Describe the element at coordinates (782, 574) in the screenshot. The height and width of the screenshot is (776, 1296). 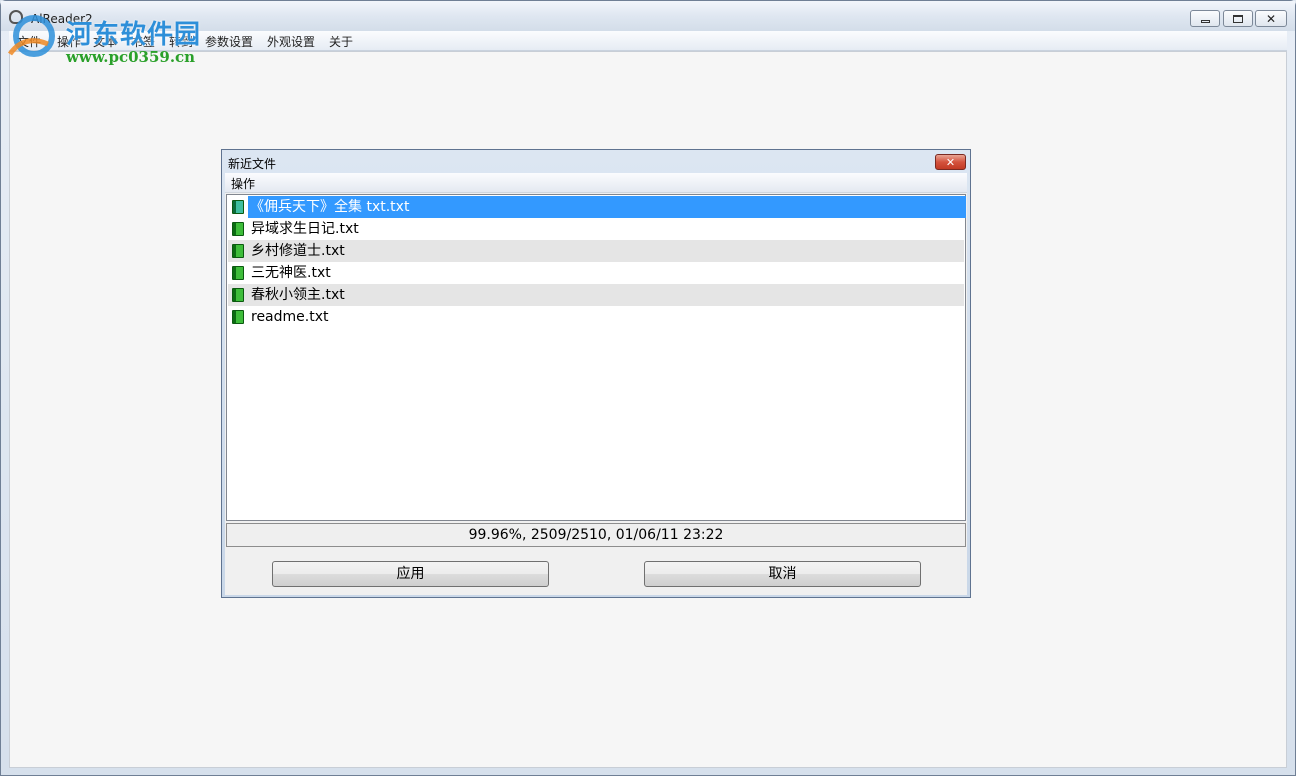
I see `cancel-button: 取消` at that location.